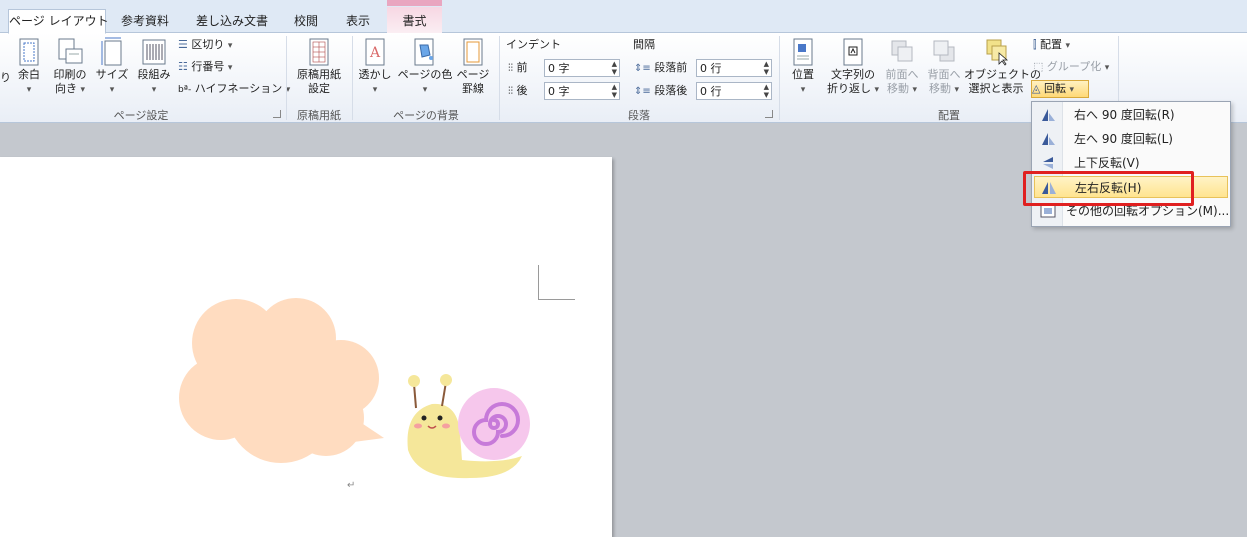 This screenshot has width=1247, height=537. What do you see at coordinates (939, 88) in the screenshot?
I see `send-backward-label-2: 移動` at bounding box center [939, 88].